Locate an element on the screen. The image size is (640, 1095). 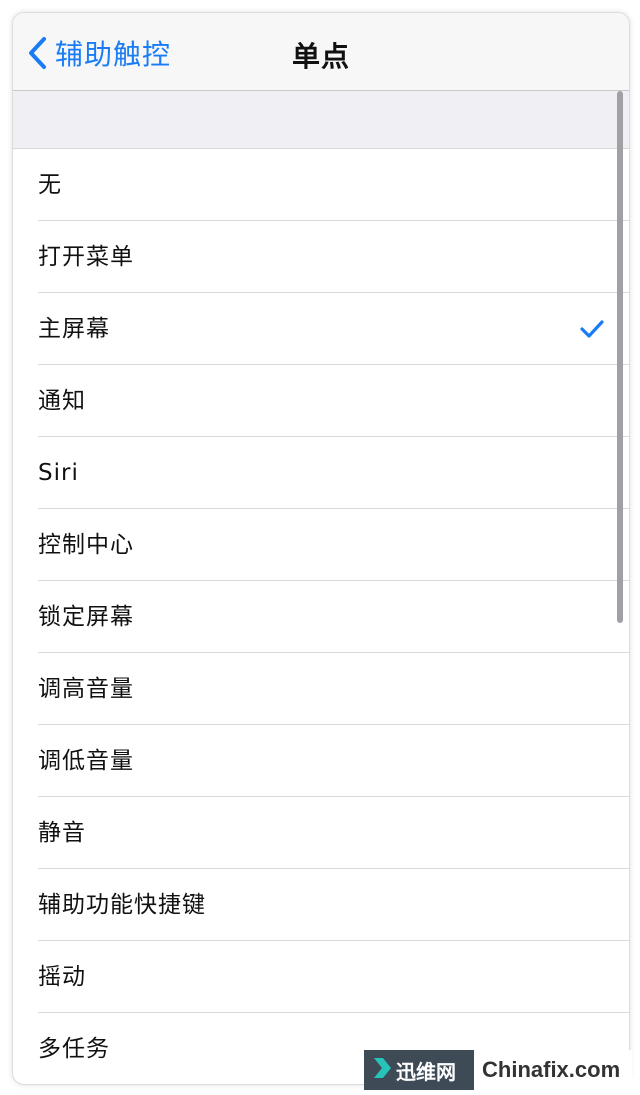
option-row-lock-screen: 锁定屏幕 is located at coordinates (321, 617).